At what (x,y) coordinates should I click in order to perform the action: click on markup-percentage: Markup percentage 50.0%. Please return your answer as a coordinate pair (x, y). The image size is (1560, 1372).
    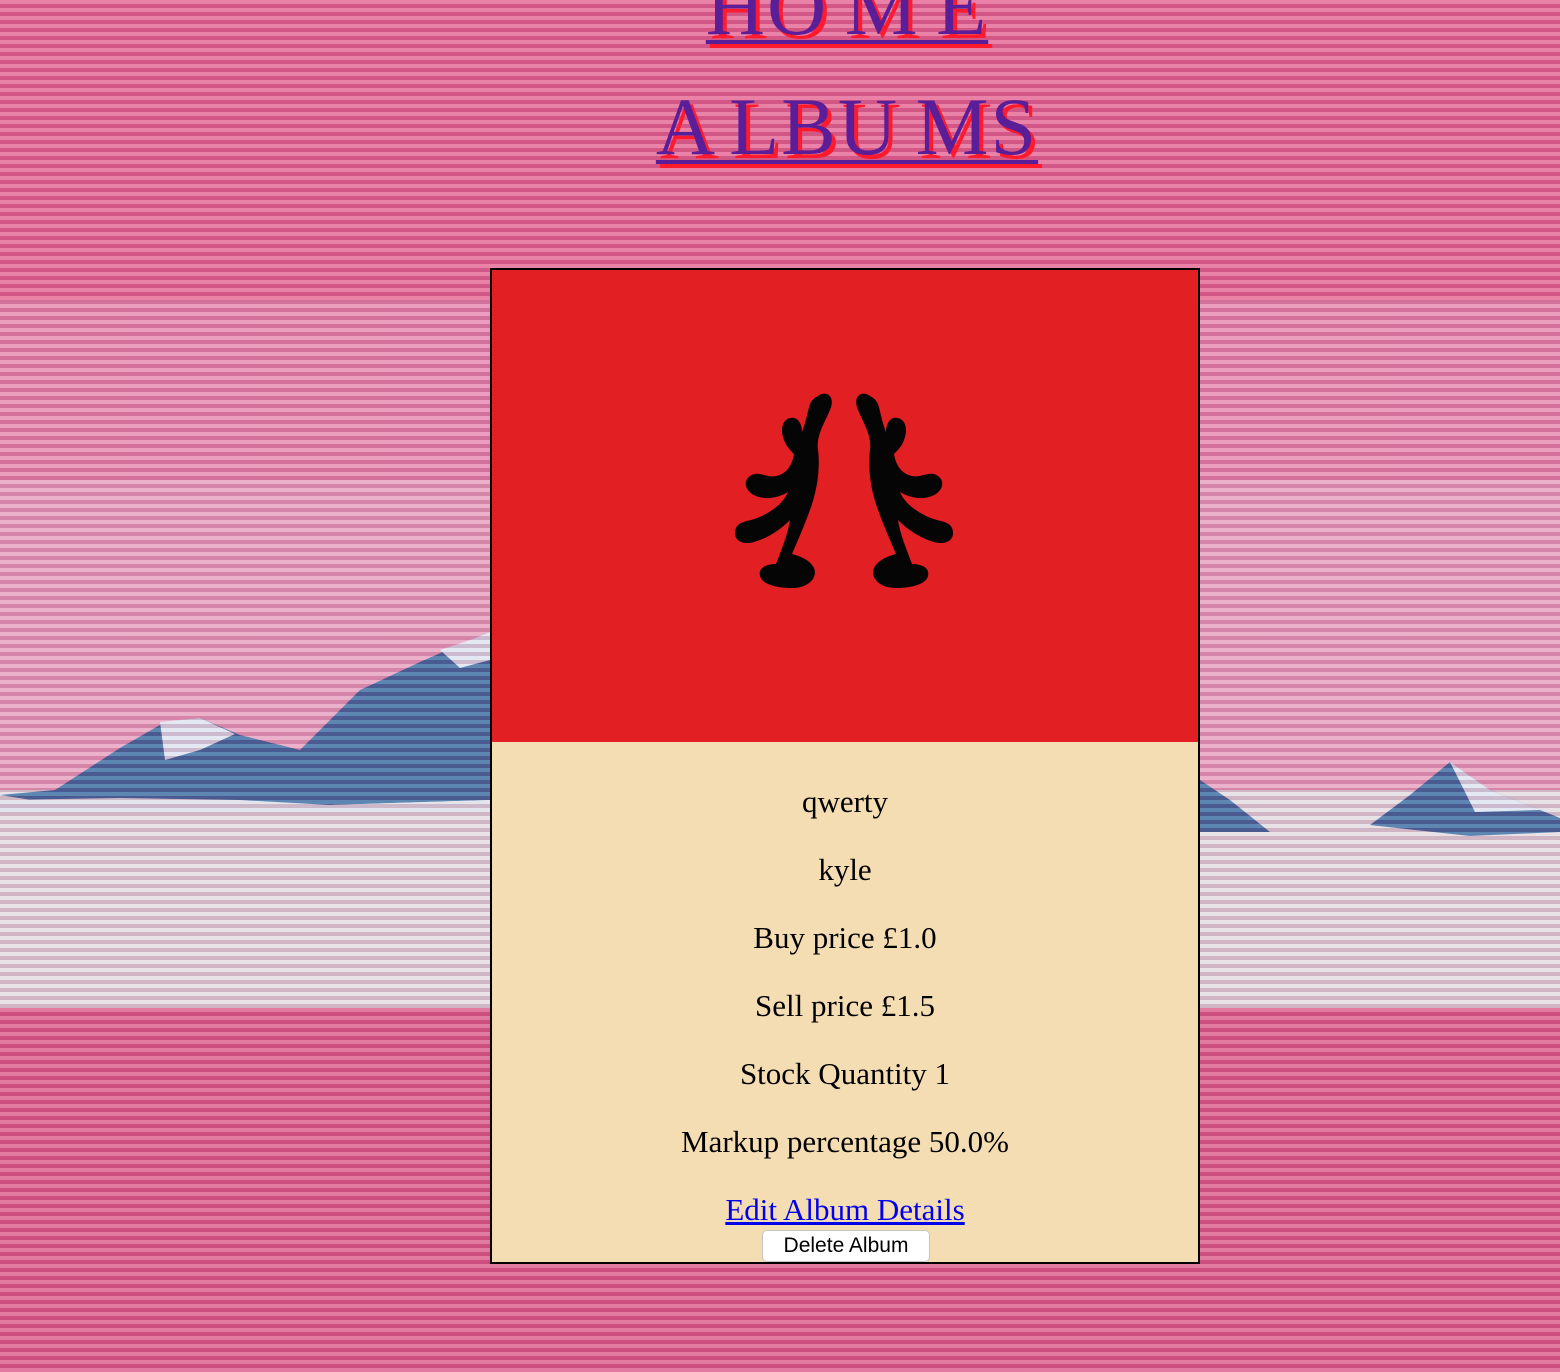
    Looking at the image, I should click on (845, 1141).